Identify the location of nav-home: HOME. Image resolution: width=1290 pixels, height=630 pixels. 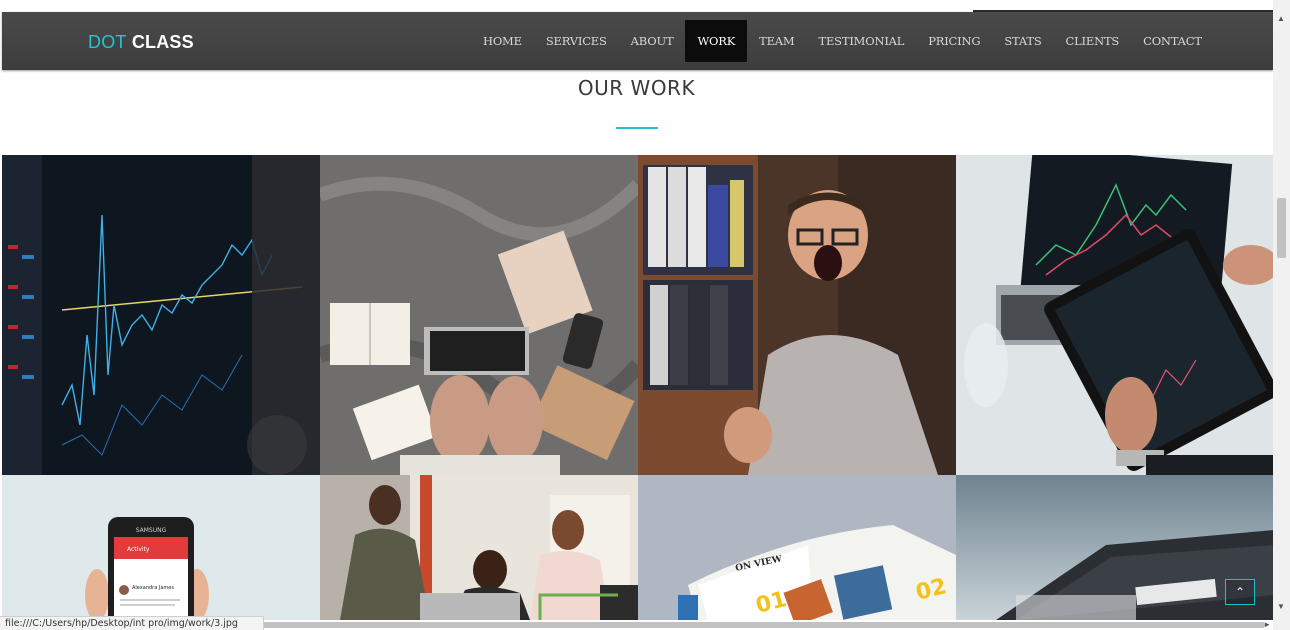
(502, 41).